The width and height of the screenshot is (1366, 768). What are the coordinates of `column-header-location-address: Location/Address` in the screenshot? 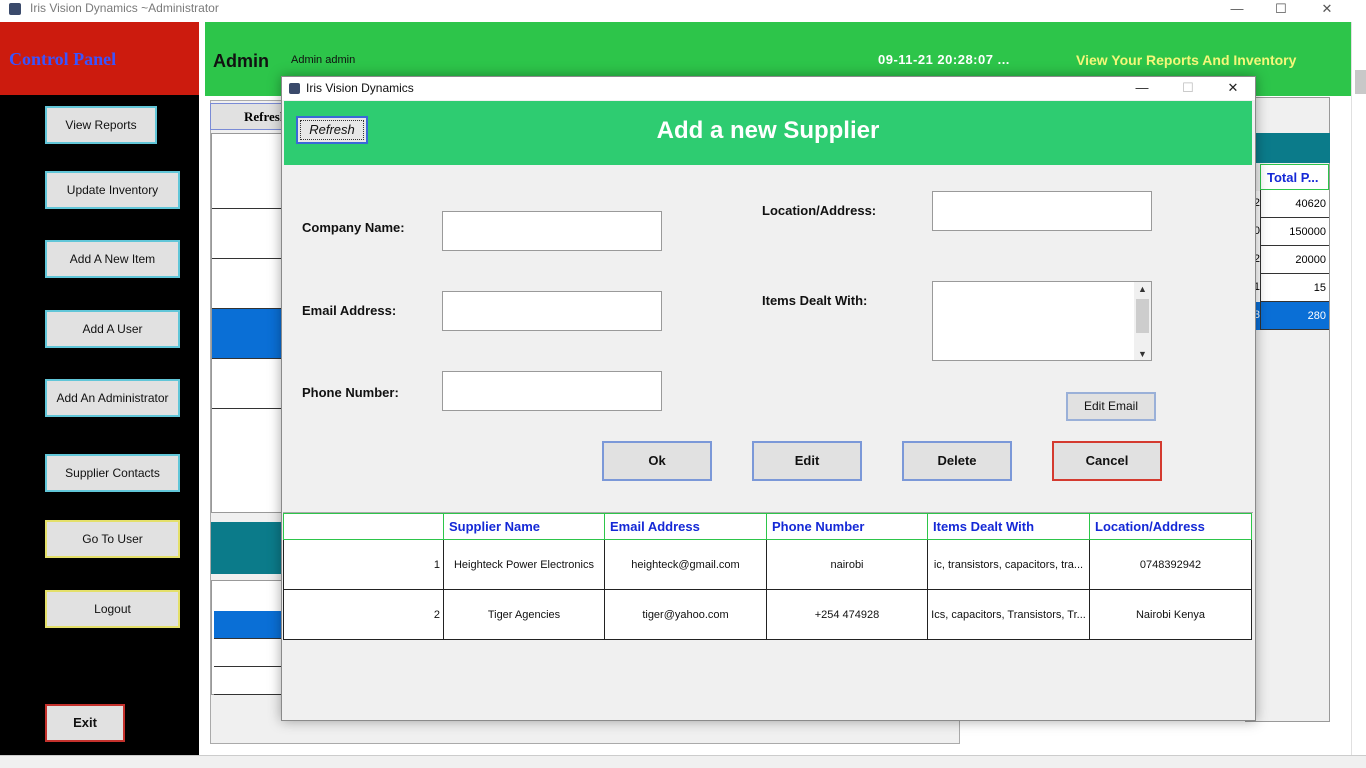 It's located at (1170, 526).